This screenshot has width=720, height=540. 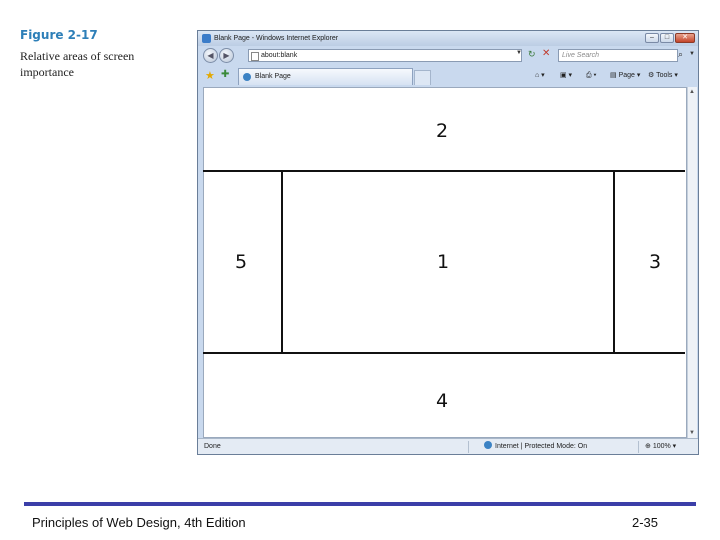 What do you see at coordinates (276, 38) in the screenshot?
I see `window-title: Blank Page - Windows Internet Explorer` at bounding box center [276, 38].